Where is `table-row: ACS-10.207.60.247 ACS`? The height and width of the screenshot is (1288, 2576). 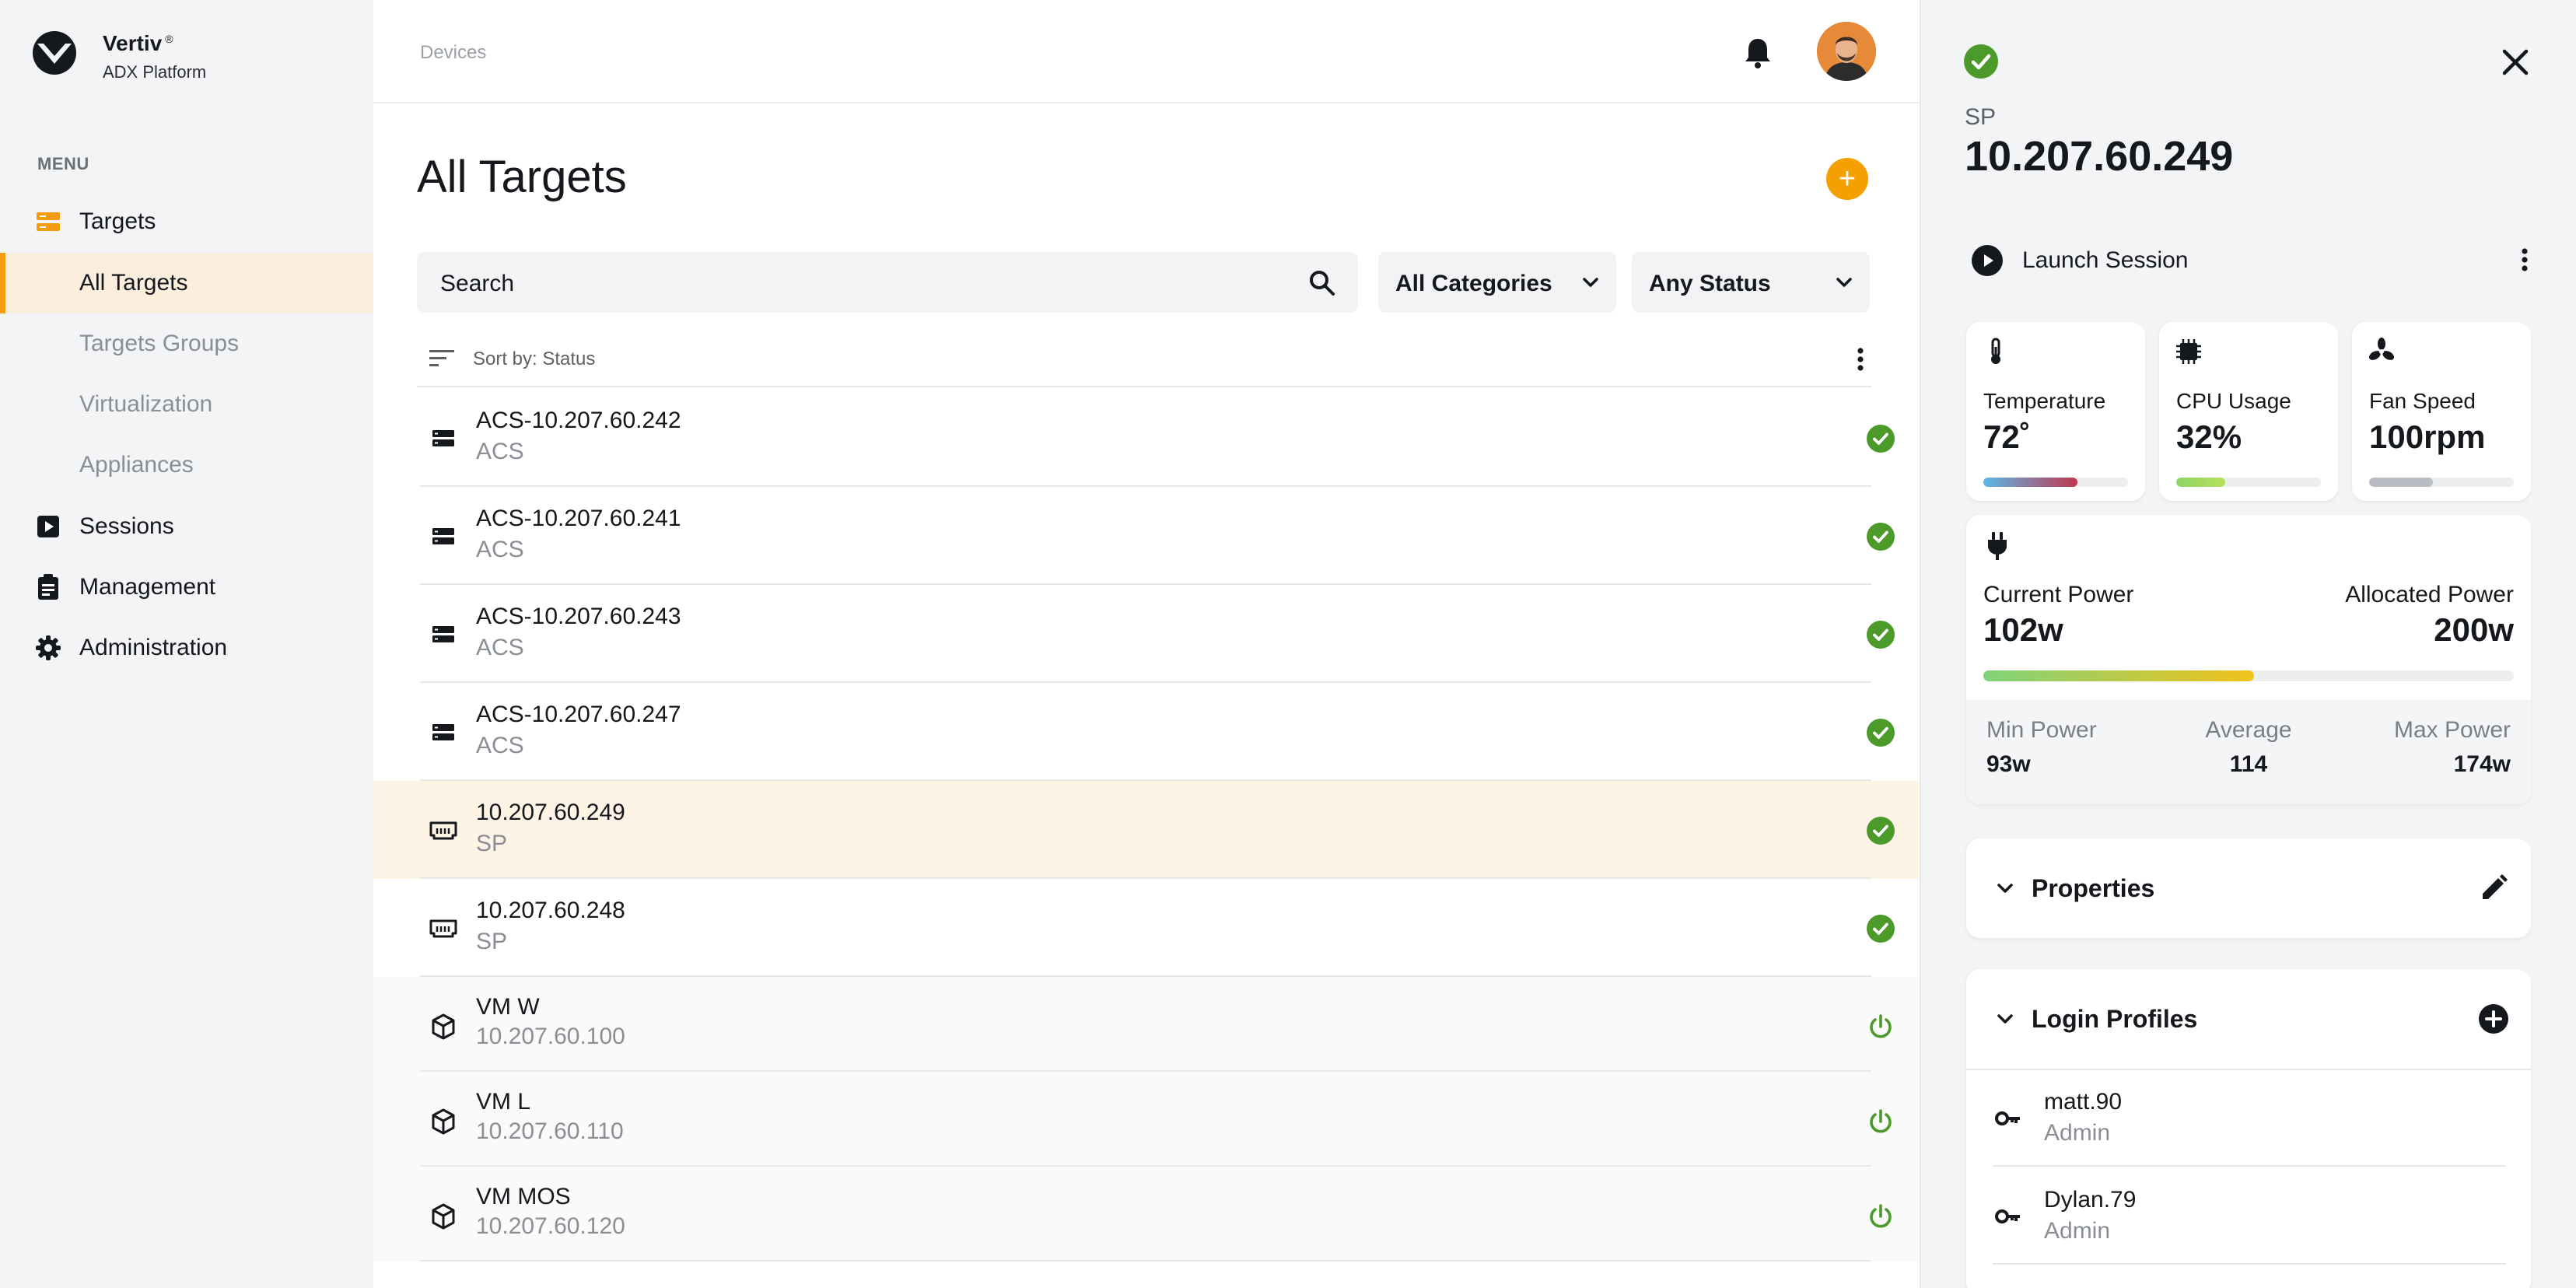 table-row: ACS-10.207.60.247 ACS is located at coordinates (1146, 732).